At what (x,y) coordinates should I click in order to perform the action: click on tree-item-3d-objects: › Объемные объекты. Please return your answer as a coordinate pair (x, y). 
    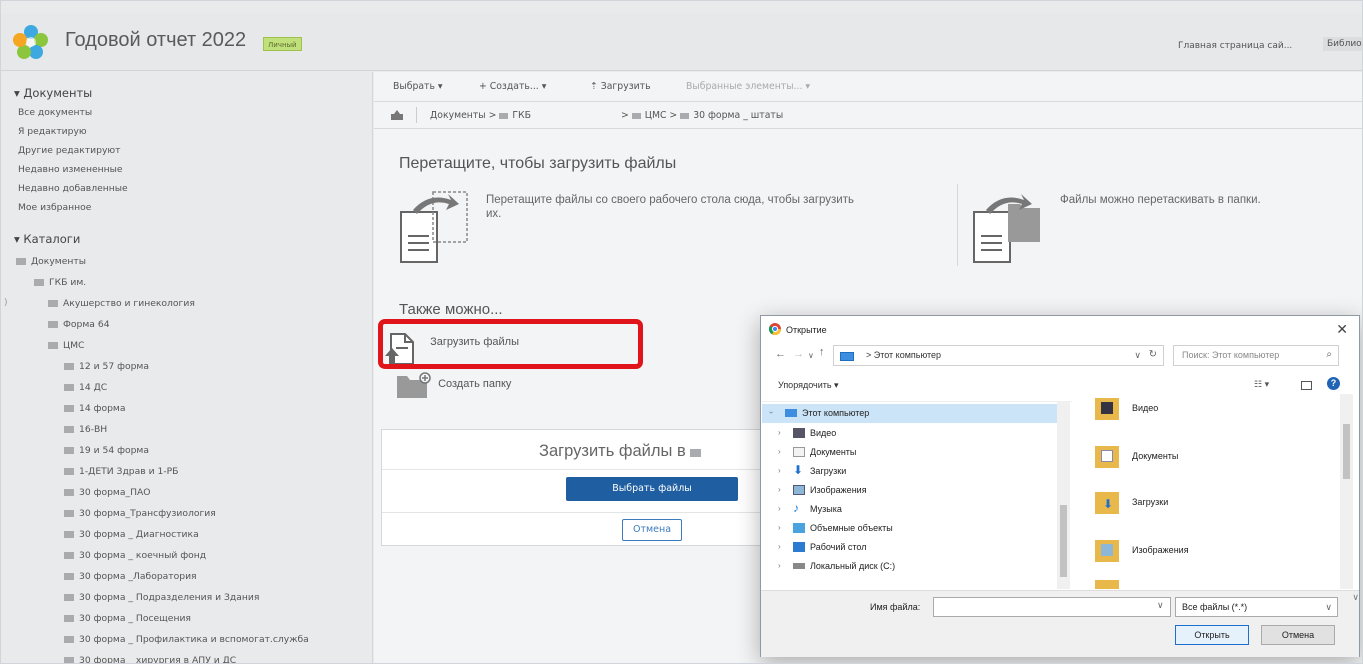
    Looking at the image, I should click on (918, 528).